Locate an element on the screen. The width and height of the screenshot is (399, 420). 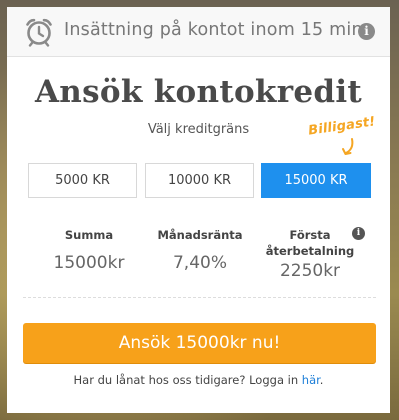
curved-arrow-icon is located at coordinates (348, 146).